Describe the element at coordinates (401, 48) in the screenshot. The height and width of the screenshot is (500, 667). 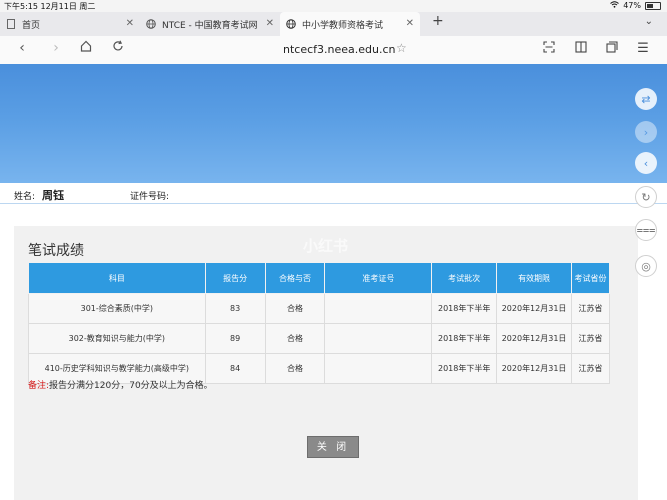
I see `star-icon: ☆` at that location.